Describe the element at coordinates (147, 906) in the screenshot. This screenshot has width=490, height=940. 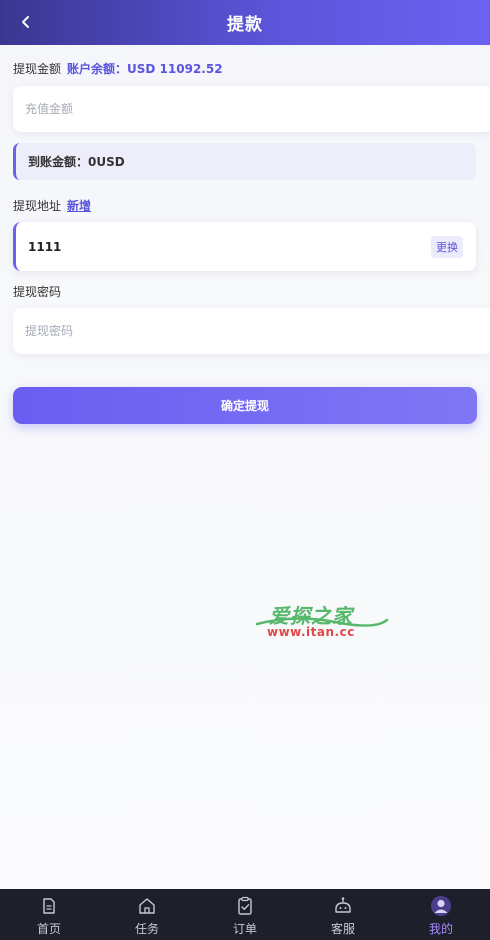
I see `home-icon` at that location.